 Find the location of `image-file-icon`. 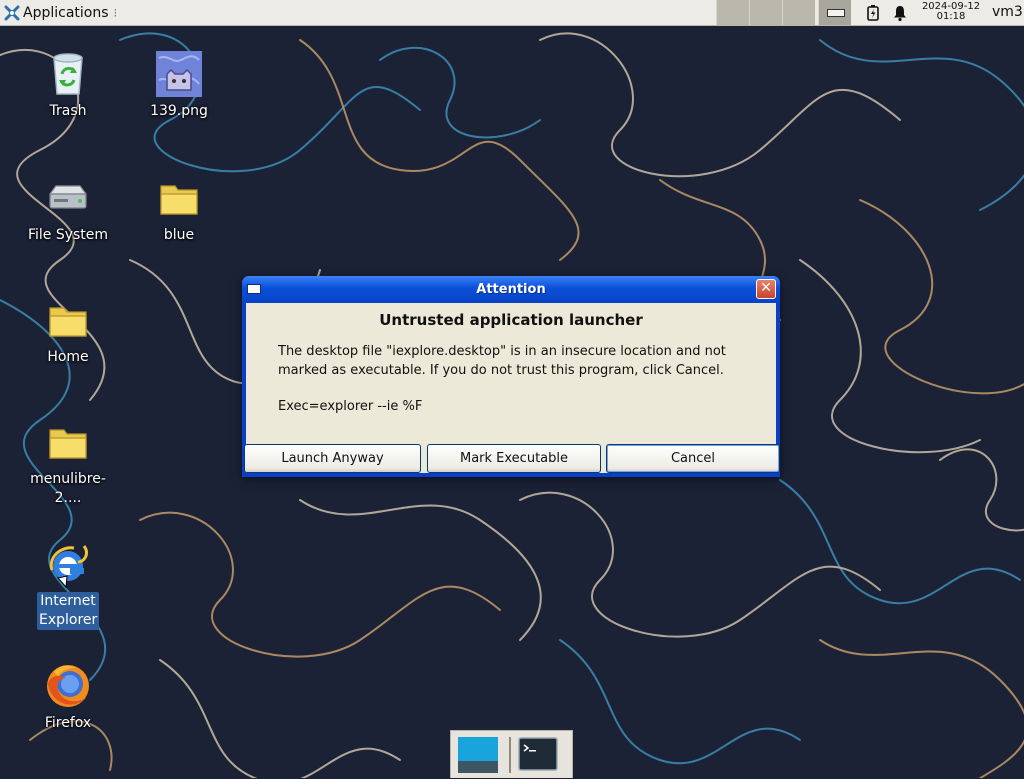

image-file-icon is located at coordinates (179, 74).